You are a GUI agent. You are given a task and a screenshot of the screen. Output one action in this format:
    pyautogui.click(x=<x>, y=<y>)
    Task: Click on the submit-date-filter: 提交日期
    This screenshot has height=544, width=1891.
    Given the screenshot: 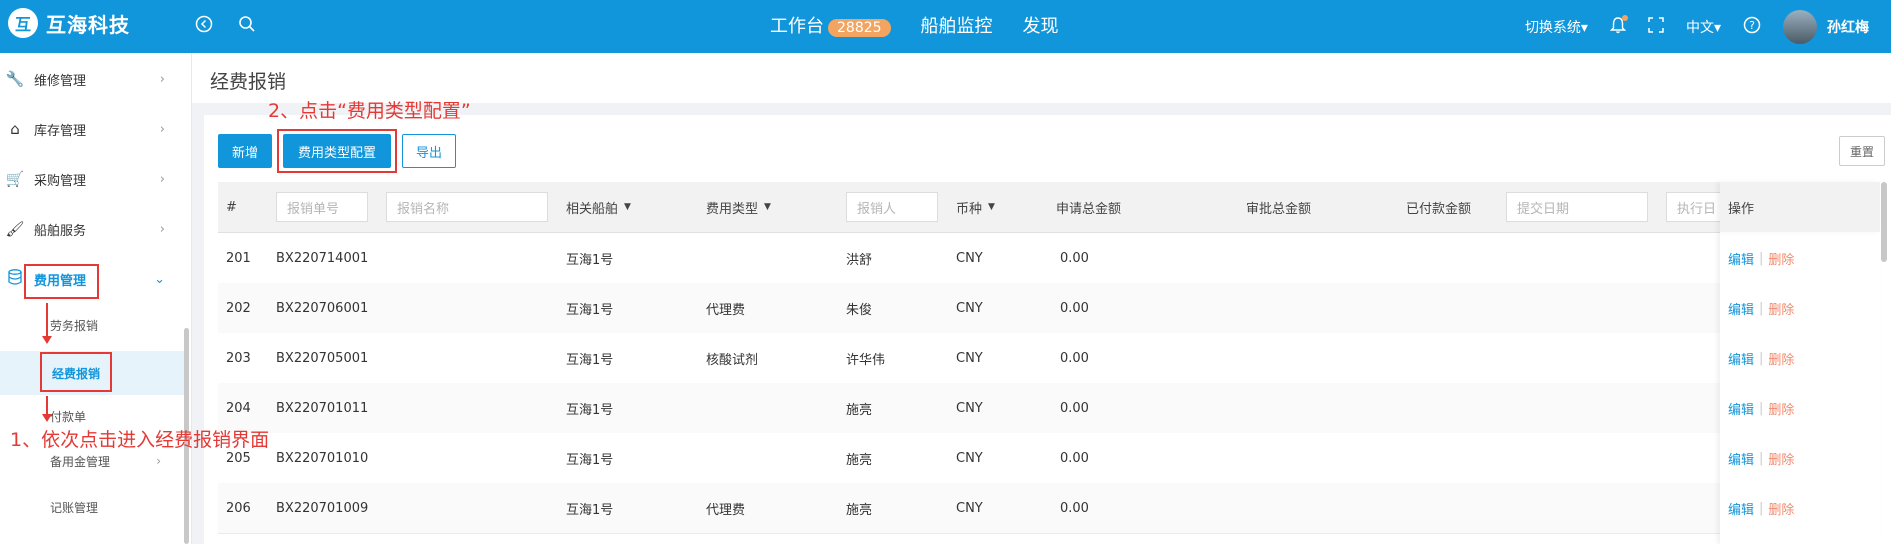 What is the action you would take?
    pyautogui.click(x=1577, y=207)
    